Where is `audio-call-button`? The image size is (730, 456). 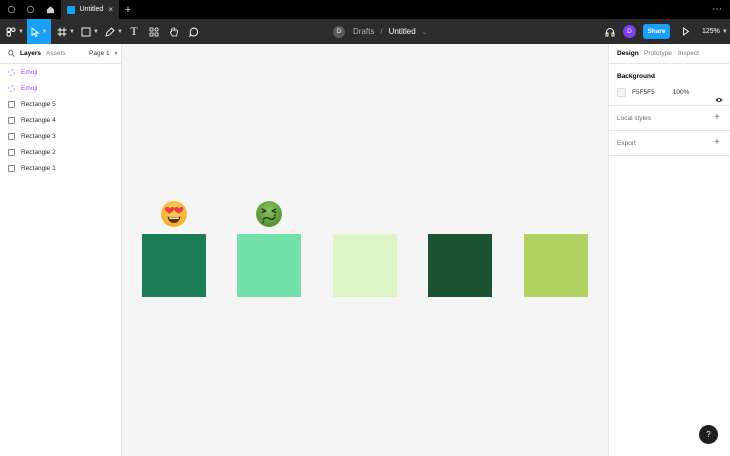 audio-call-button is located at coordinates (610, 31).